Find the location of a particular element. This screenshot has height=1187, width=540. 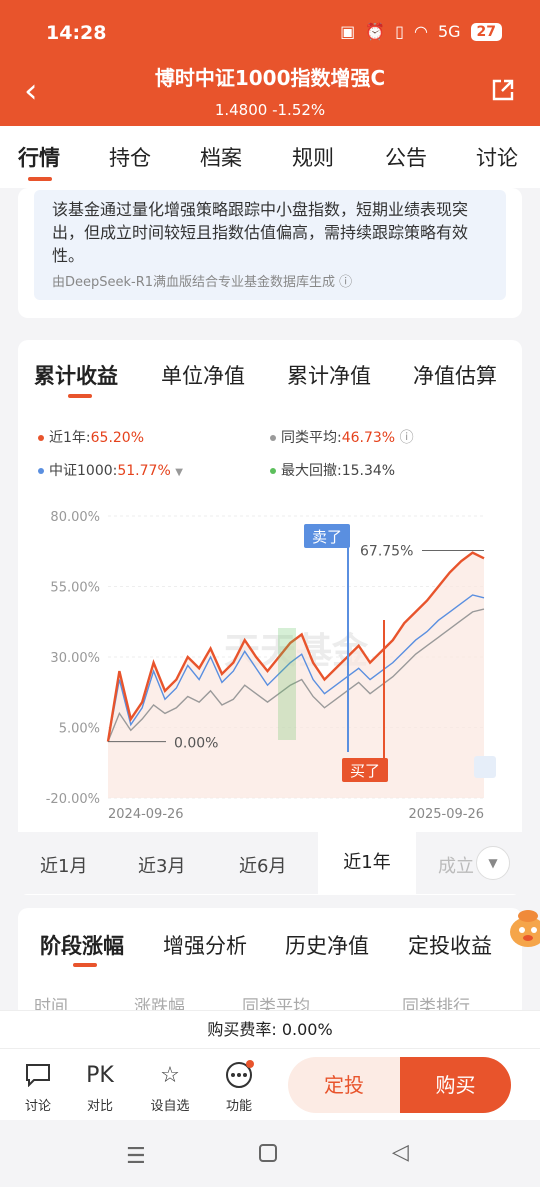

tab-stage-return: 阶段涨幅 is located at coordinates (82, 945).